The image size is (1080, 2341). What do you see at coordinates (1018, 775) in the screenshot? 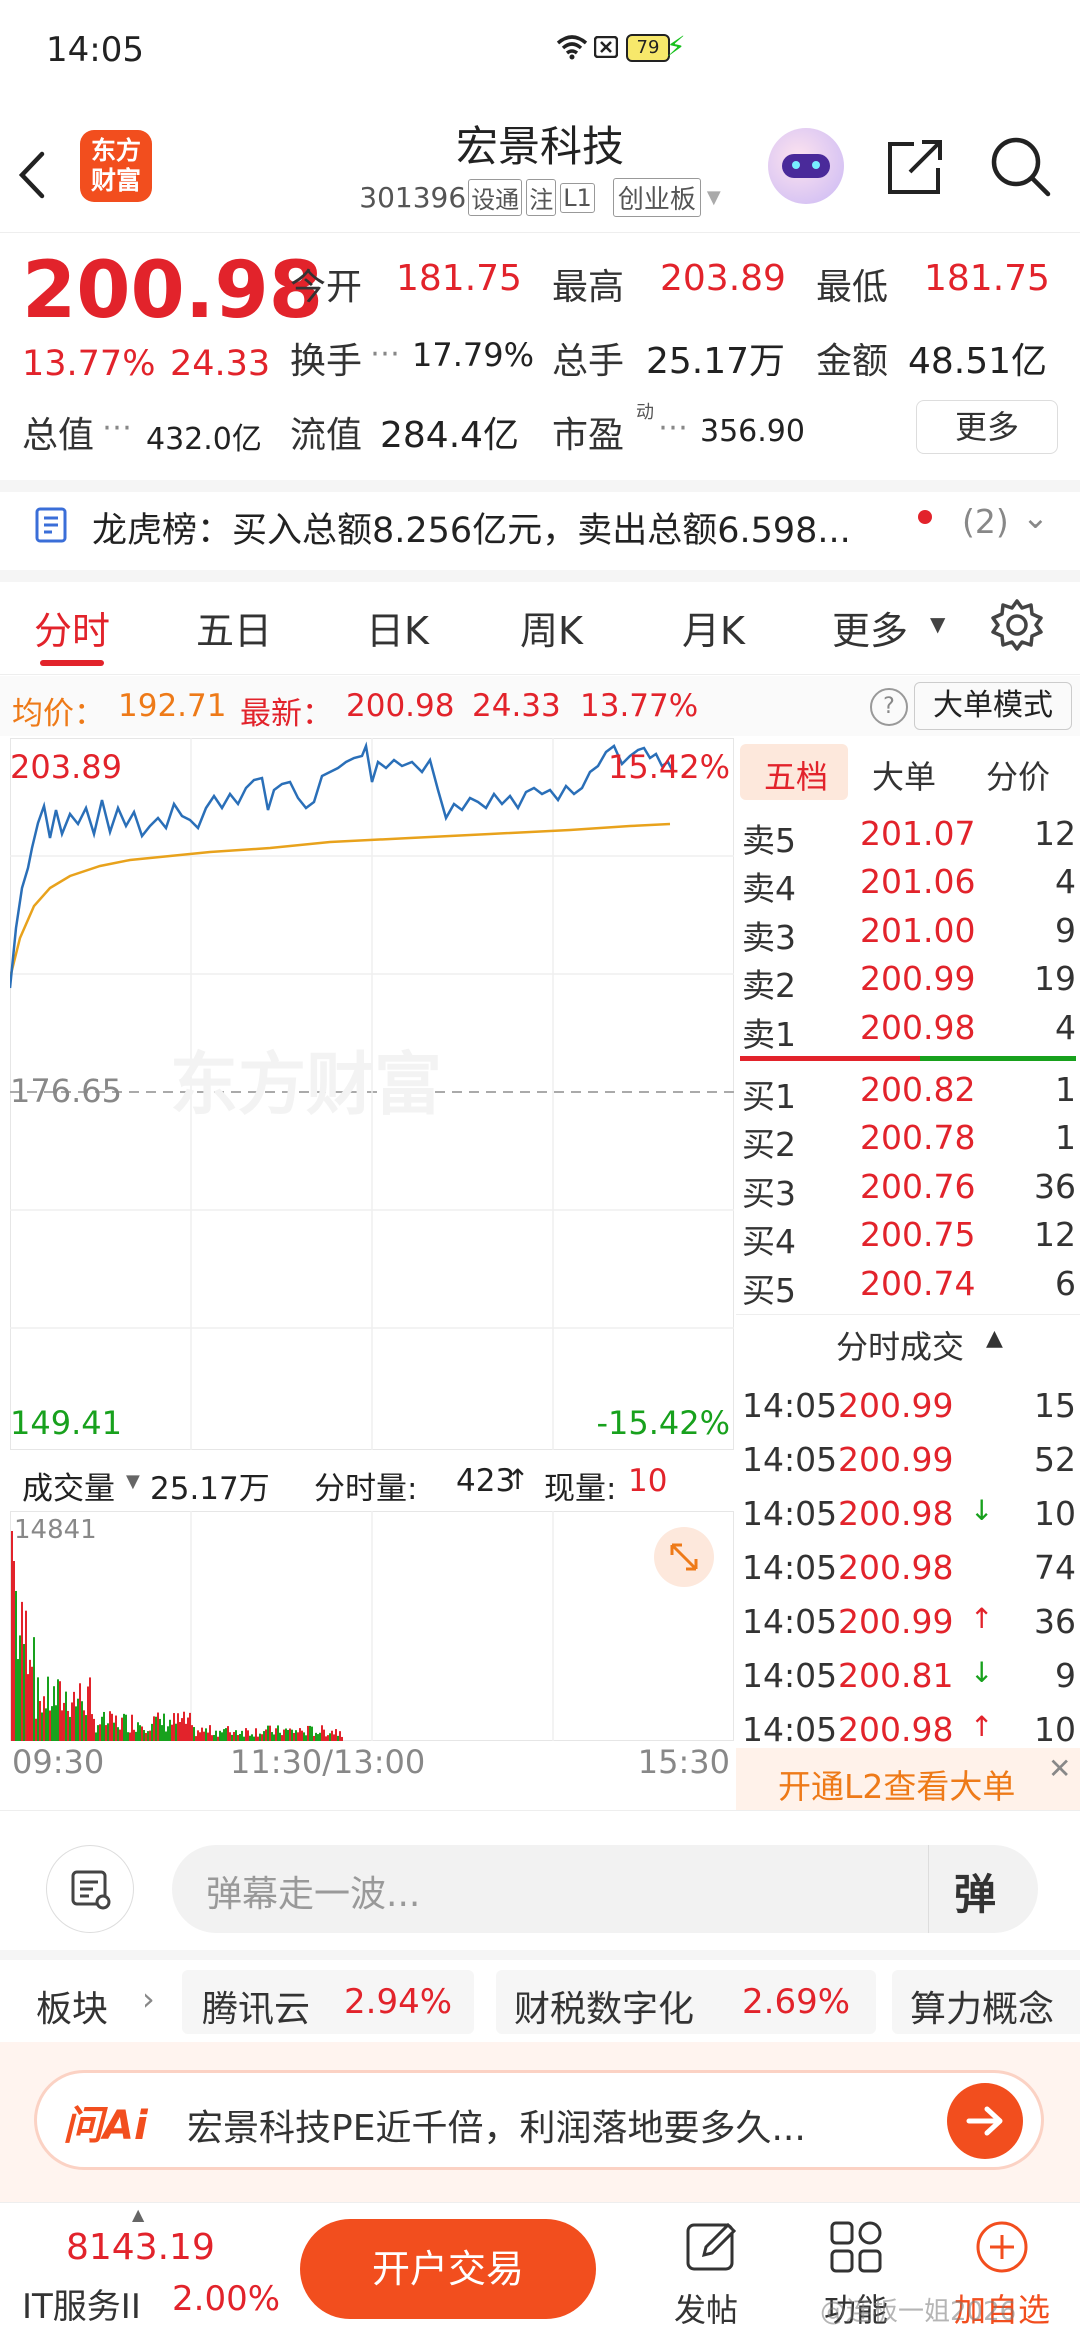
I see `tab-price-split: 分价` at bounding box center [1018, 775].